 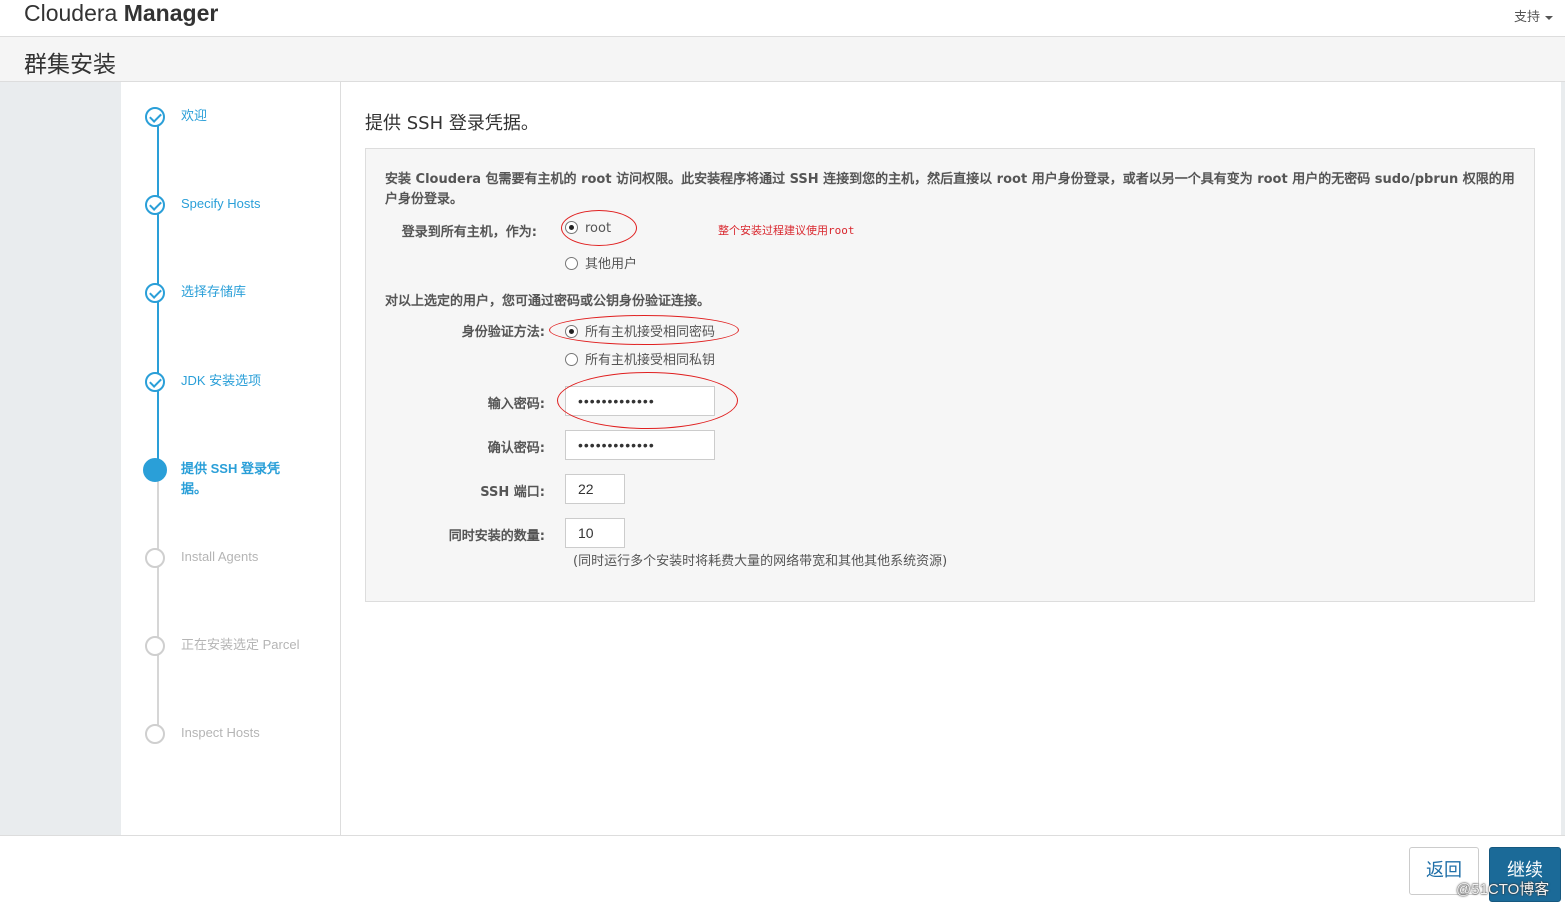 I want to click on brand-light: Cloudera, so click(x=71, y=13).